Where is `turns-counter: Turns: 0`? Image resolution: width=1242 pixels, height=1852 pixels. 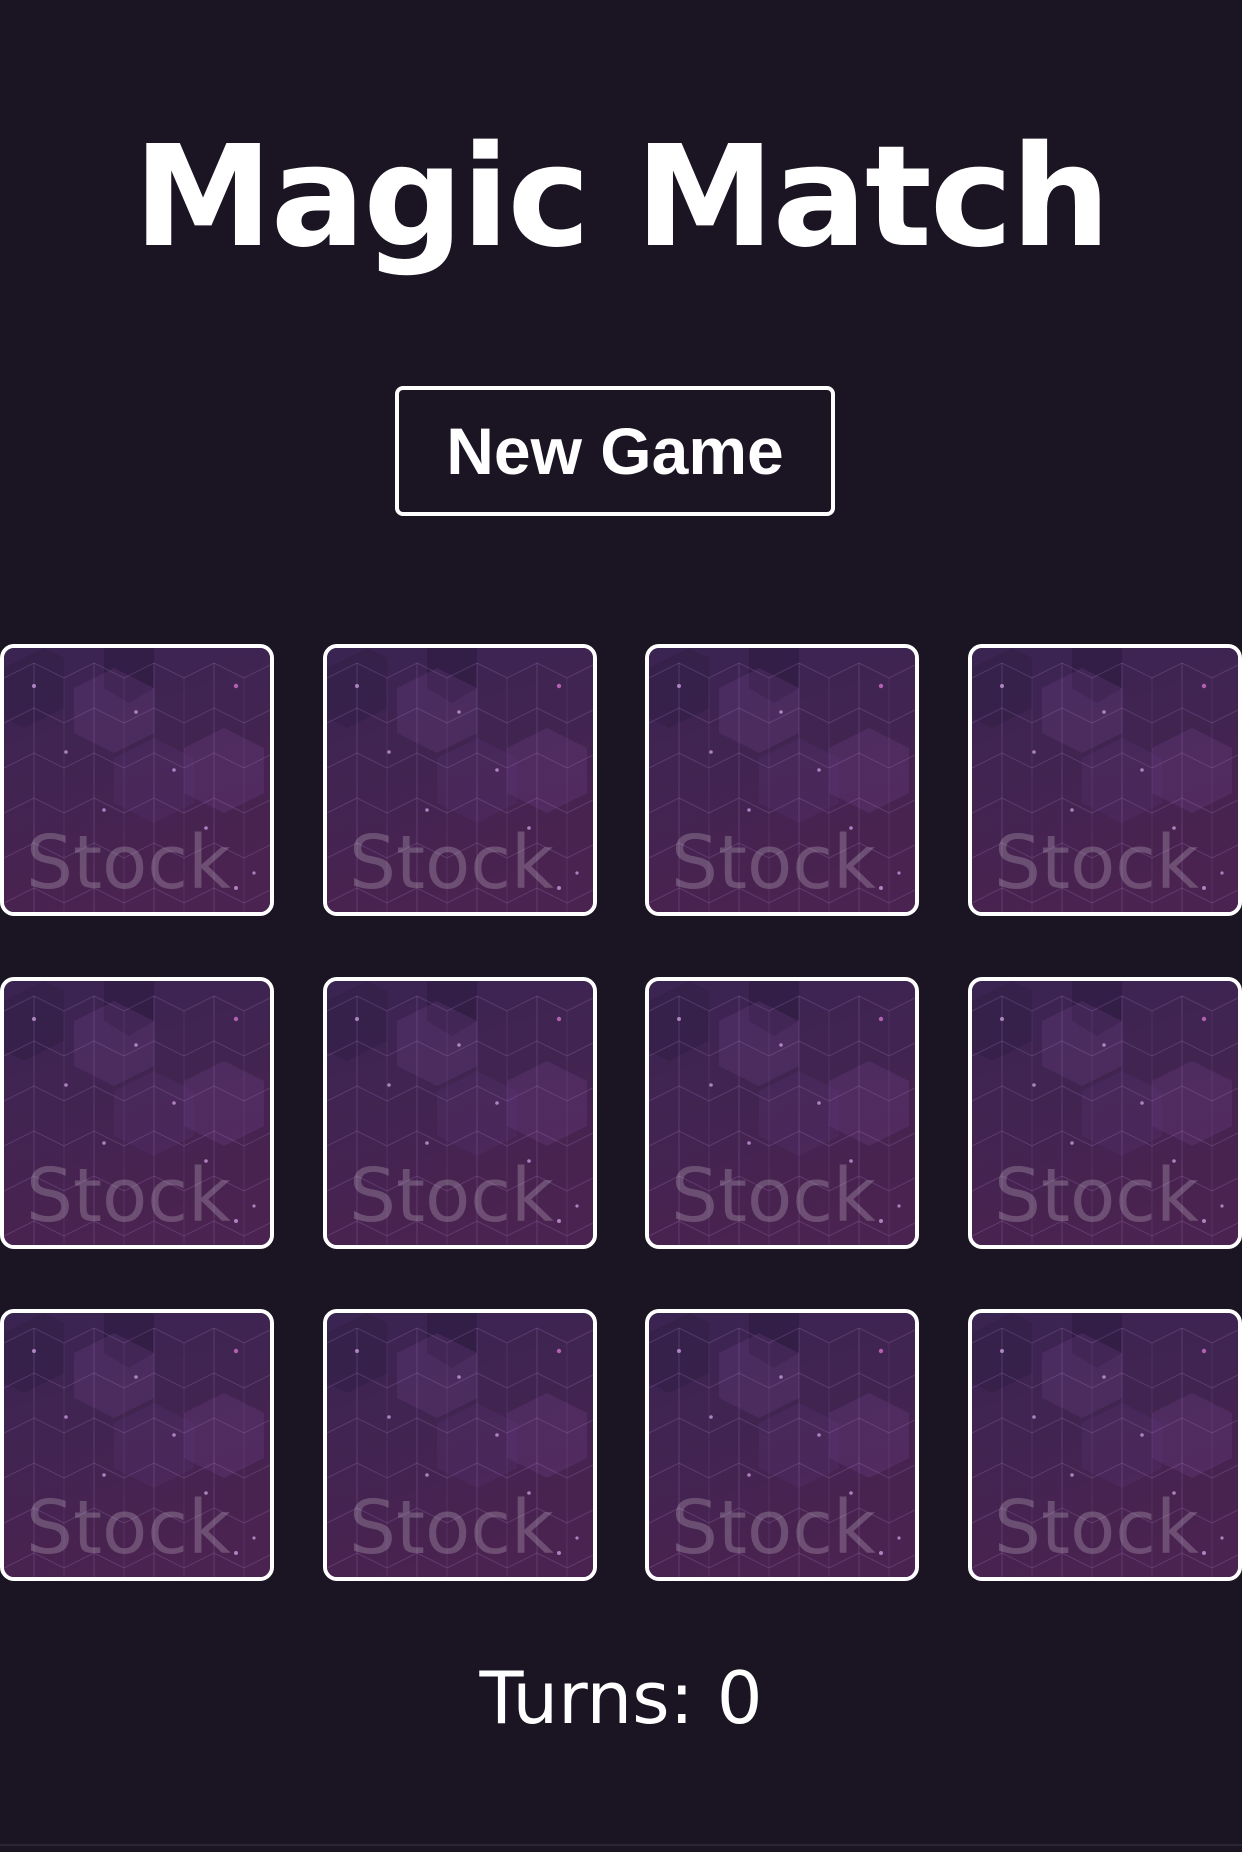
turns-counter: Turns: 0 is located at coordinates (621, 1698).